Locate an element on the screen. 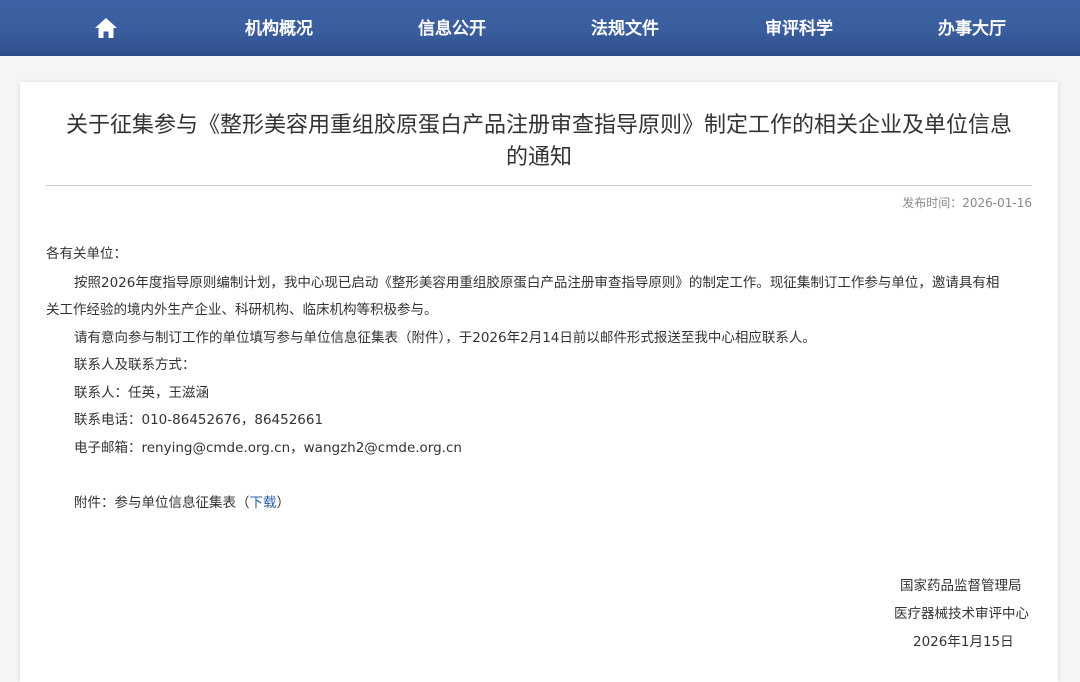 This screenshot has width=1080, height=682. article-title-line2: 的通知 is located at coordinates (538, 157).